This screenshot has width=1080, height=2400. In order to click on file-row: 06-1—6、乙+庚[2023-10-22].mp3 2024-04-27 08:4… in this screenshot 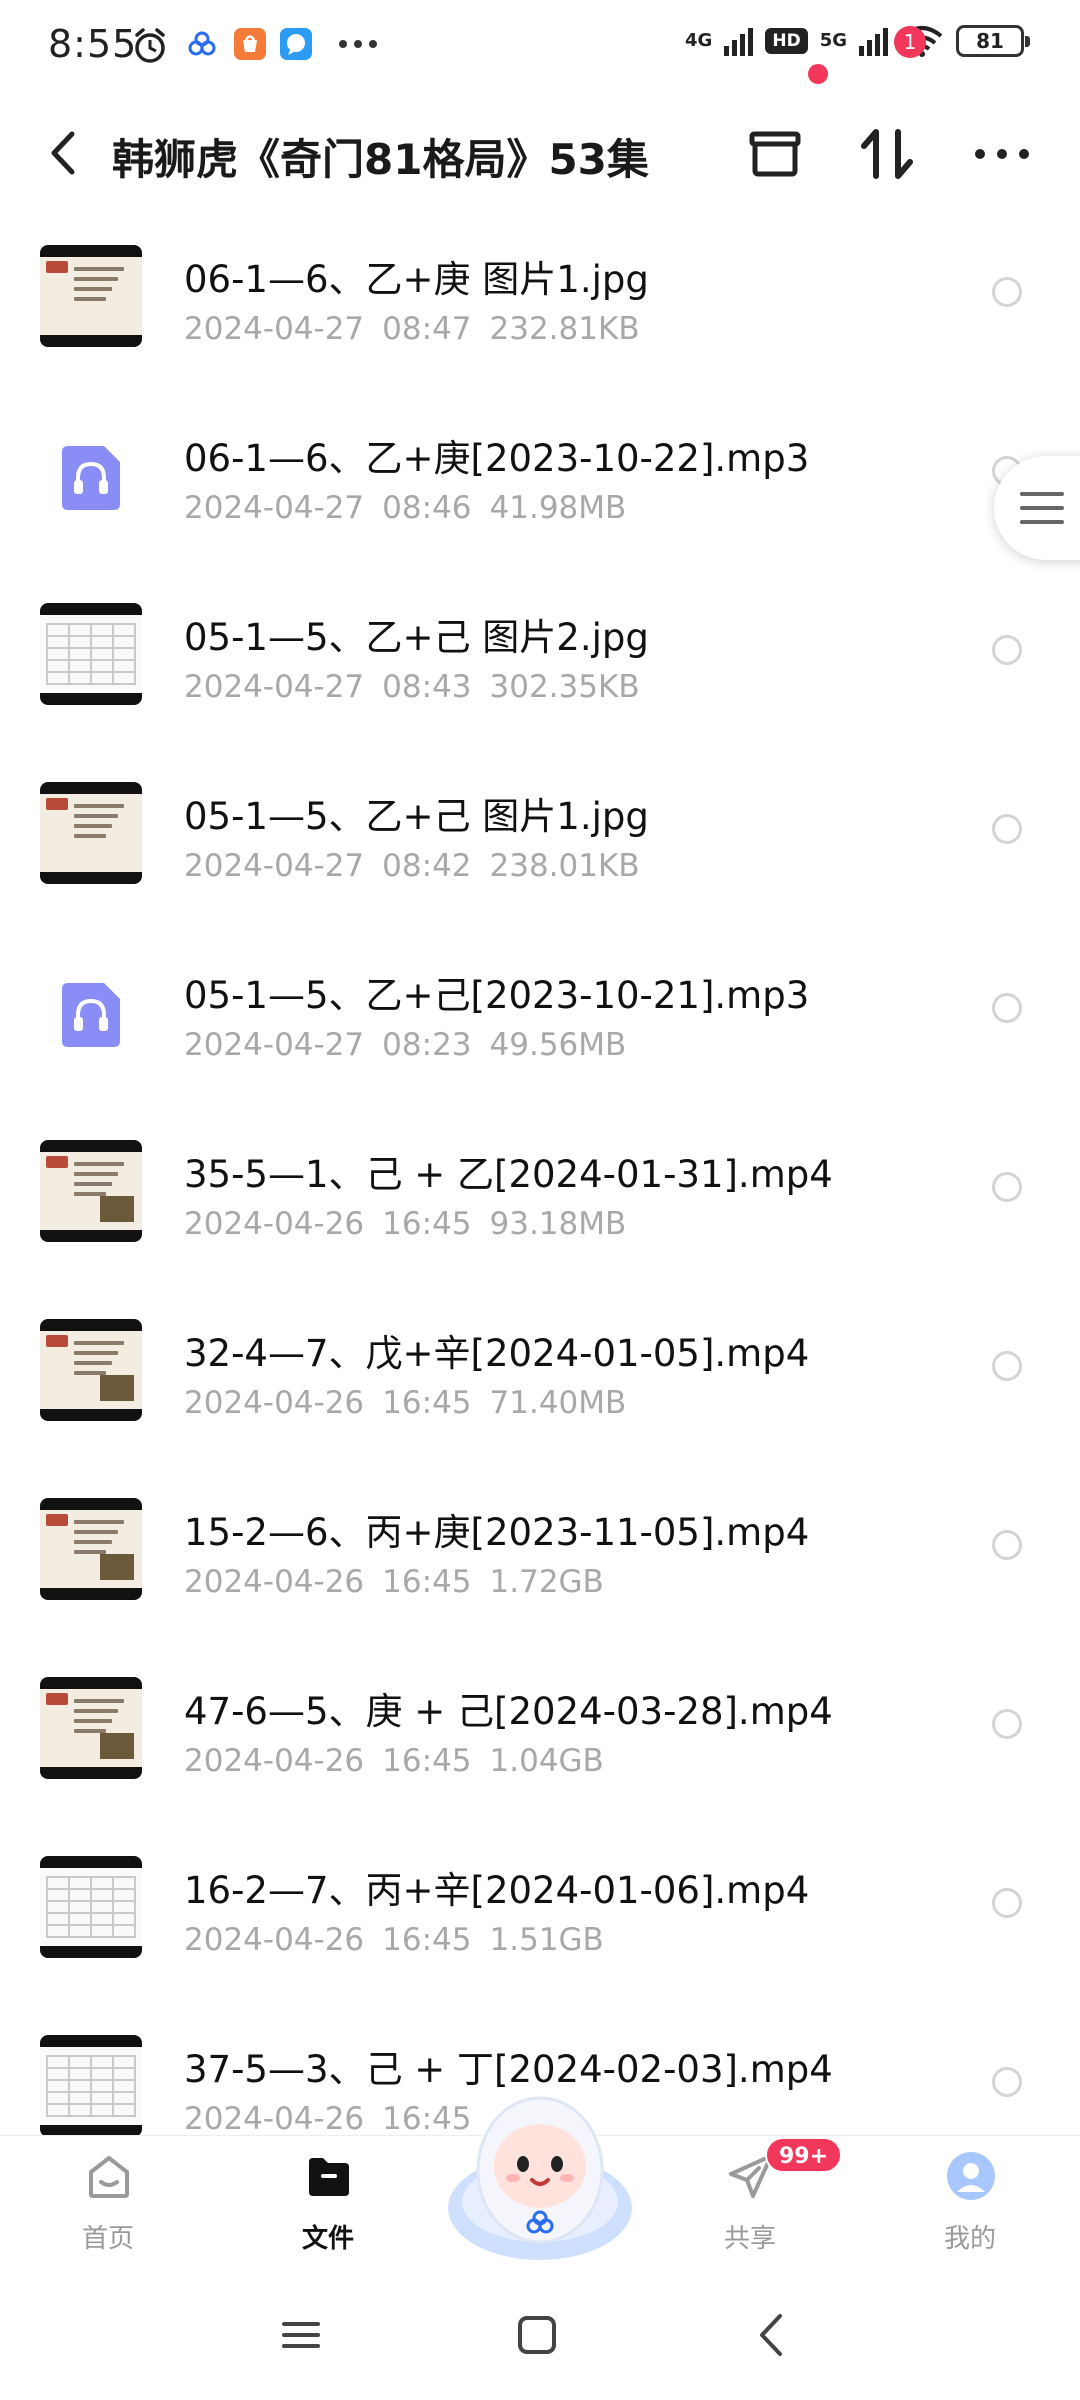, I will do `click(540, 483)`.